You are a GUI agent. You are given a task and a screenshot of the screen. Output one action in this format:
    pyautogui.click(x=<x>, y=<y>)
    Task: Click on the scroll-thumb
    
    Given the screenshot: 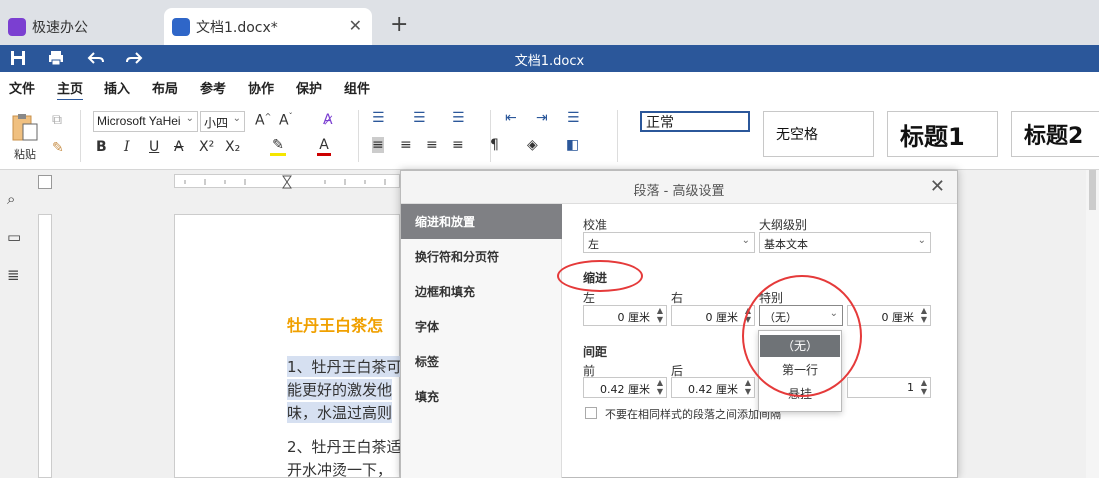 What is the action you would take?
    pyautogui.click(x=1092, y=190)
    